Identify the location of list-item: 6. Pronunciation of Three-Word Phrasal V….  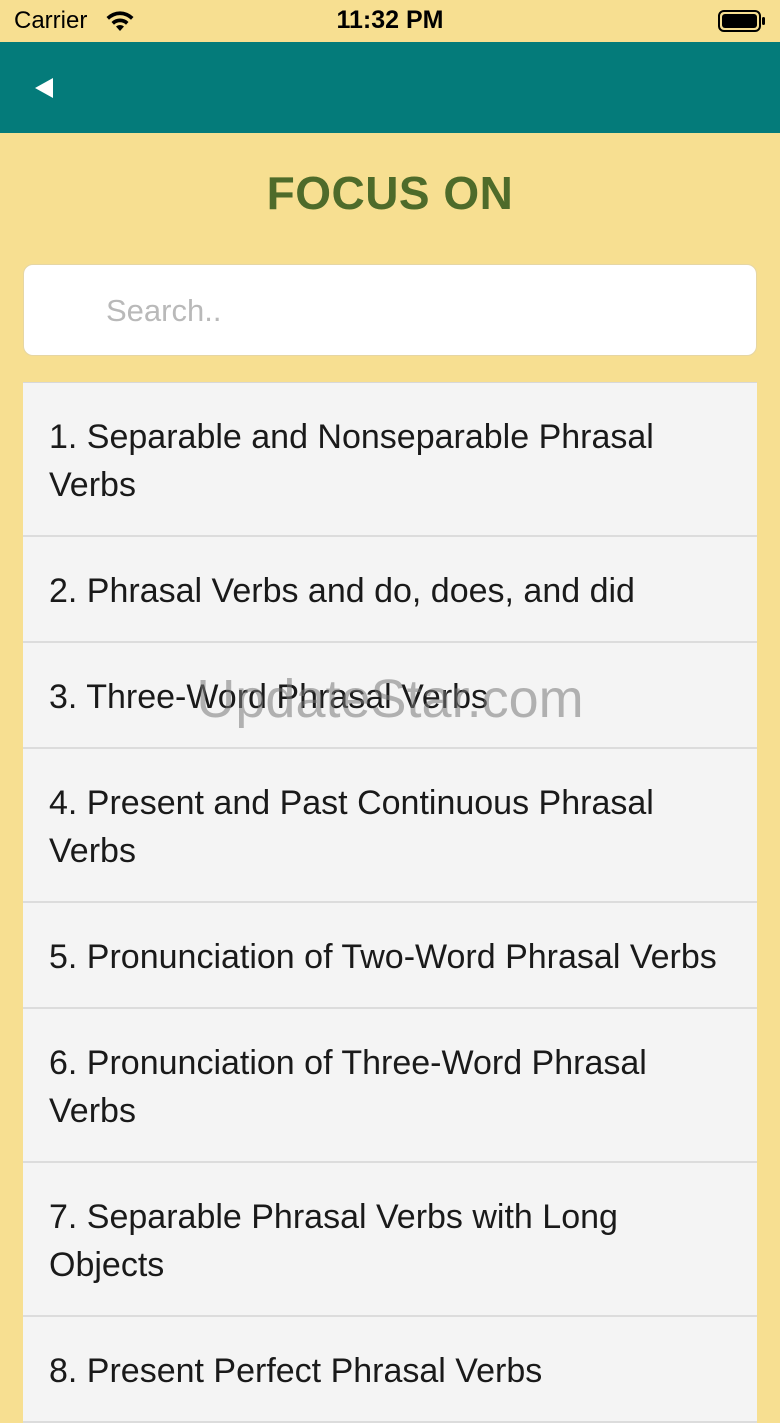
(390, 1086).